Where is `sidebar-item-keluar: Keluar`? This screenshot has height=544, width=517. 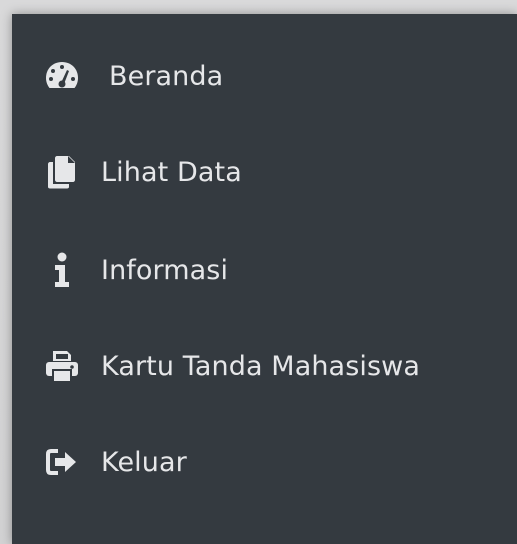 sidebar-item-keluar: Keluar is located at coordinates (264, 462).